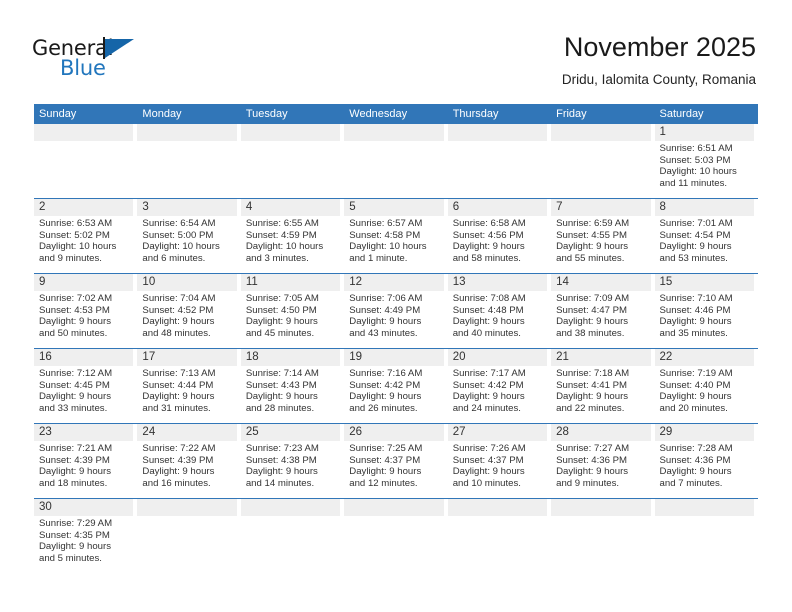 The width and height of the screenshot is (792, 612). What do you see at coordinates (73, 333) in the screenshot?
I see `daylight-duration-line2: and 50 minutes.` at bounding box center [73, 333].